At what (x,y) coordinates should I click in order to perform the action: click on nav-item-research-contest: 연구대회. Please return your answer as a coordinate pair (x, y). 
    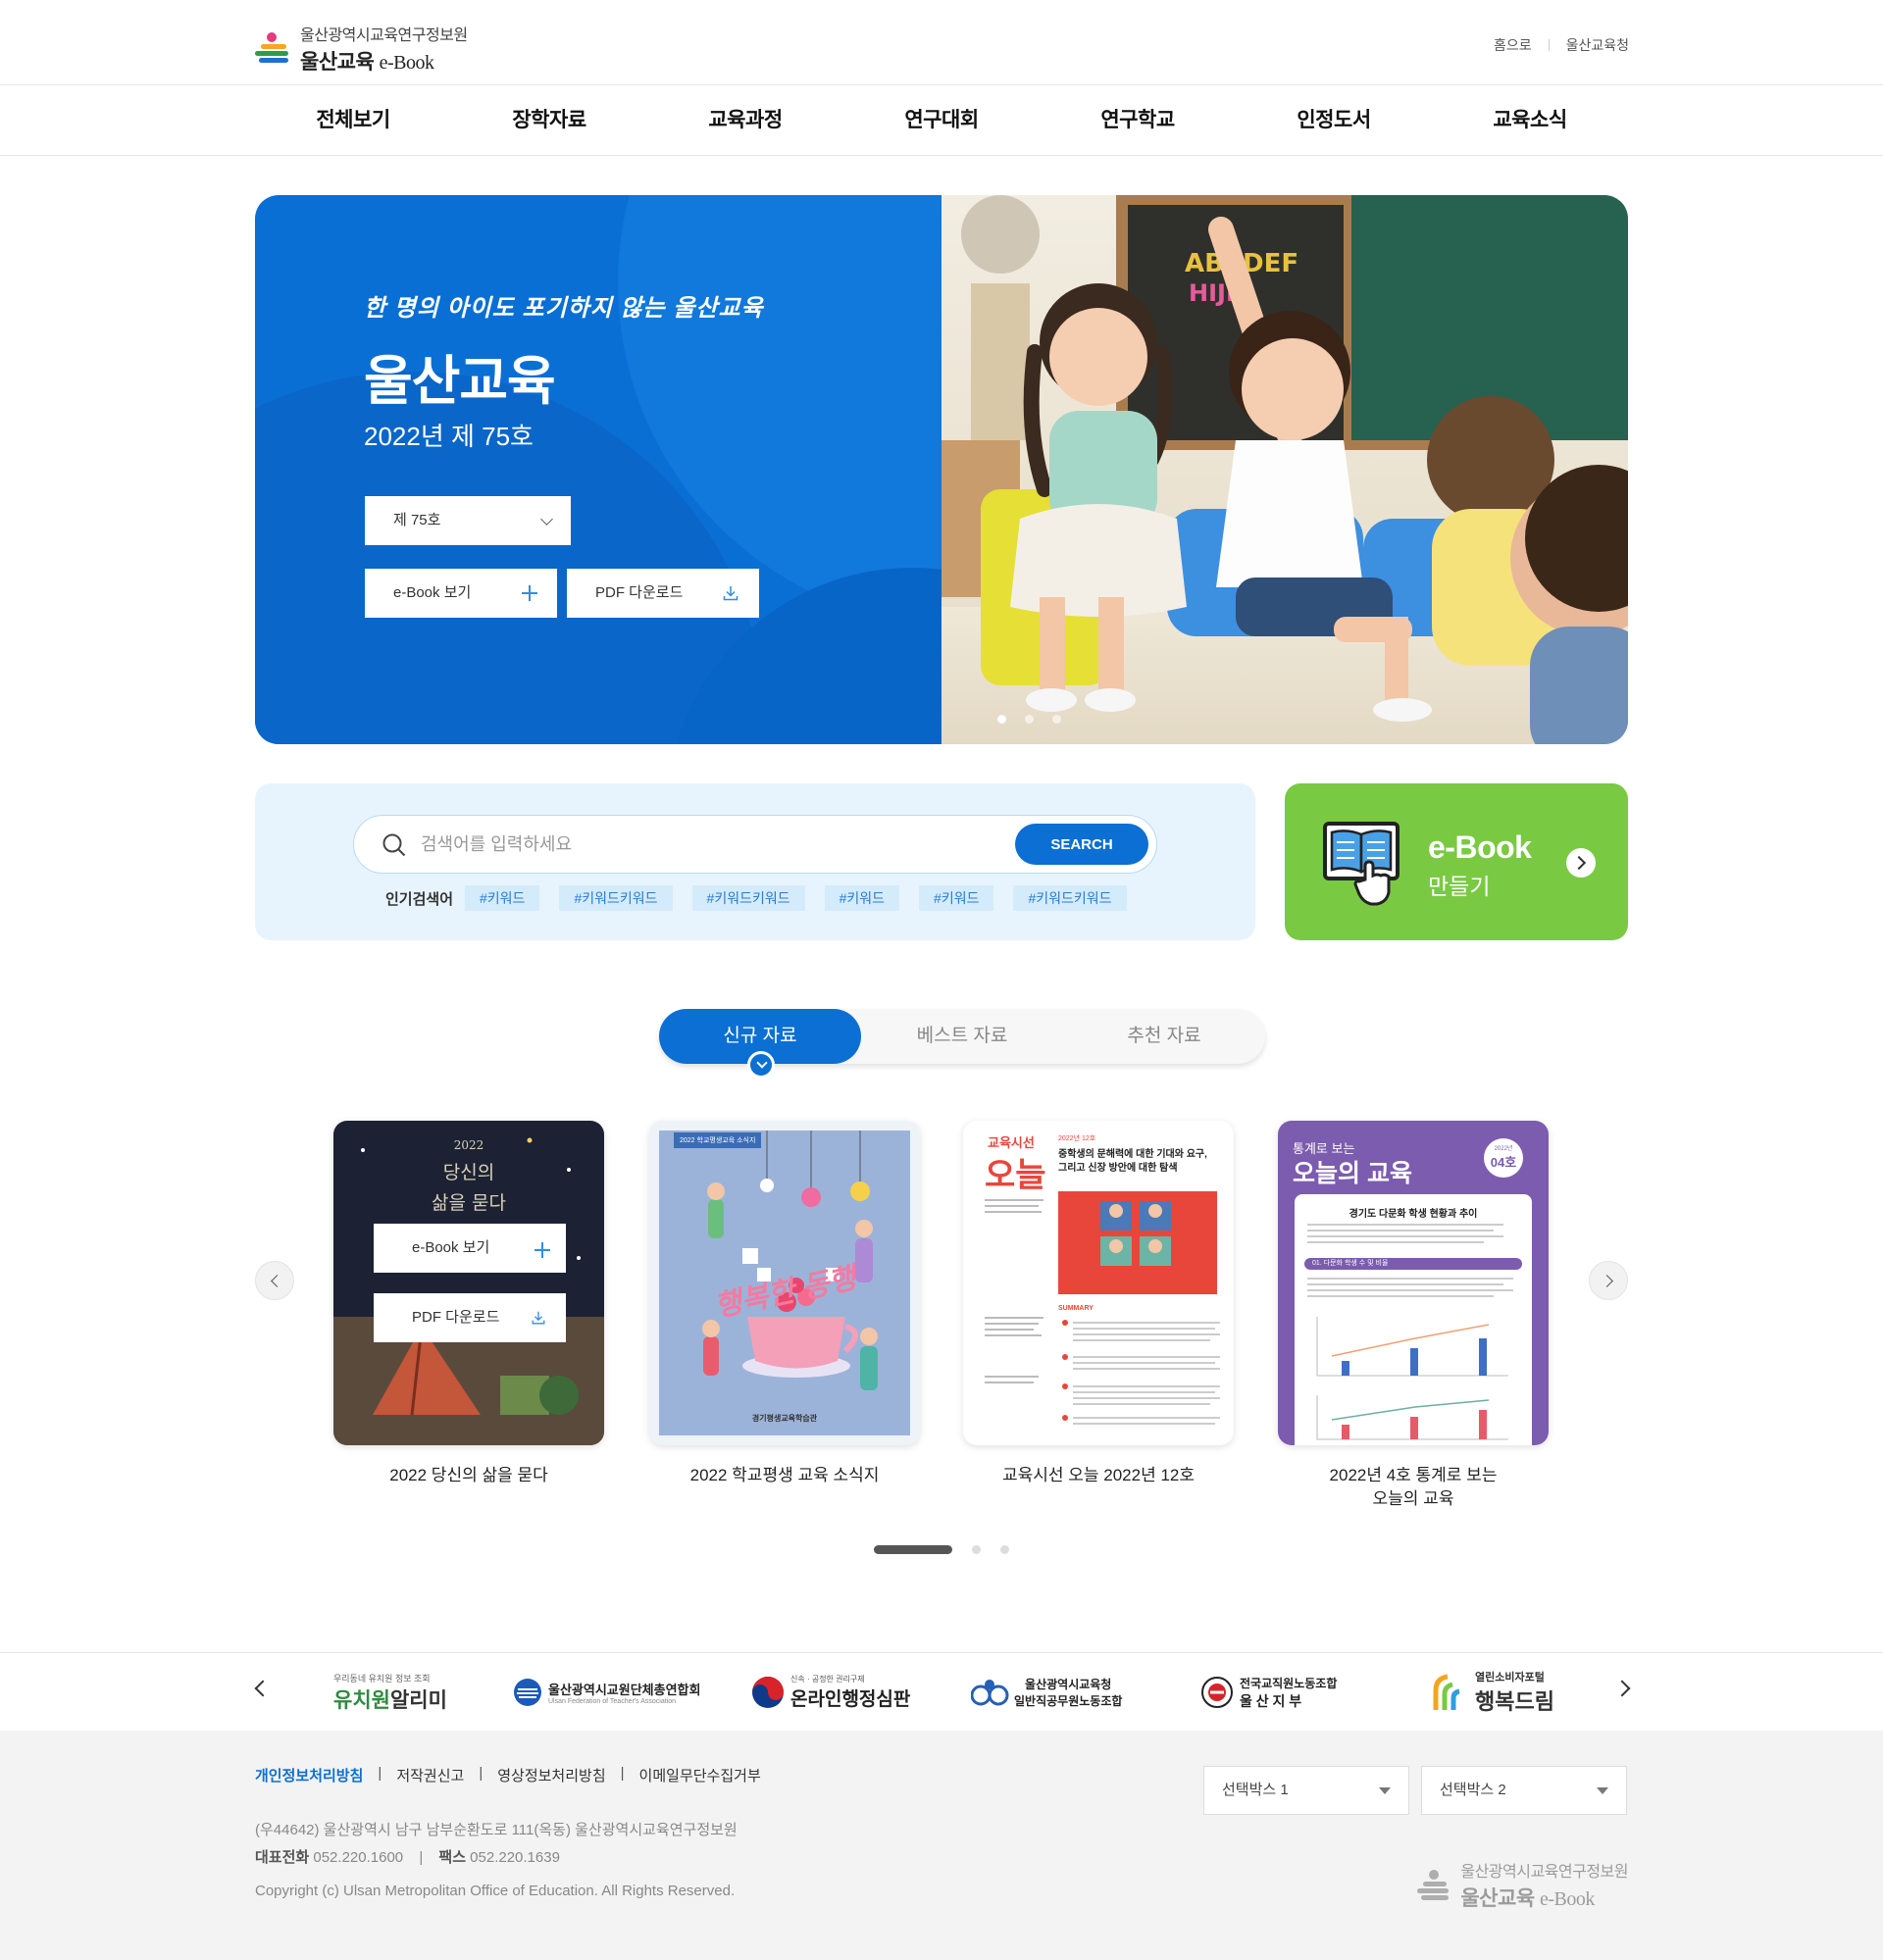
    Looking at the image, I should click on (941, 120).